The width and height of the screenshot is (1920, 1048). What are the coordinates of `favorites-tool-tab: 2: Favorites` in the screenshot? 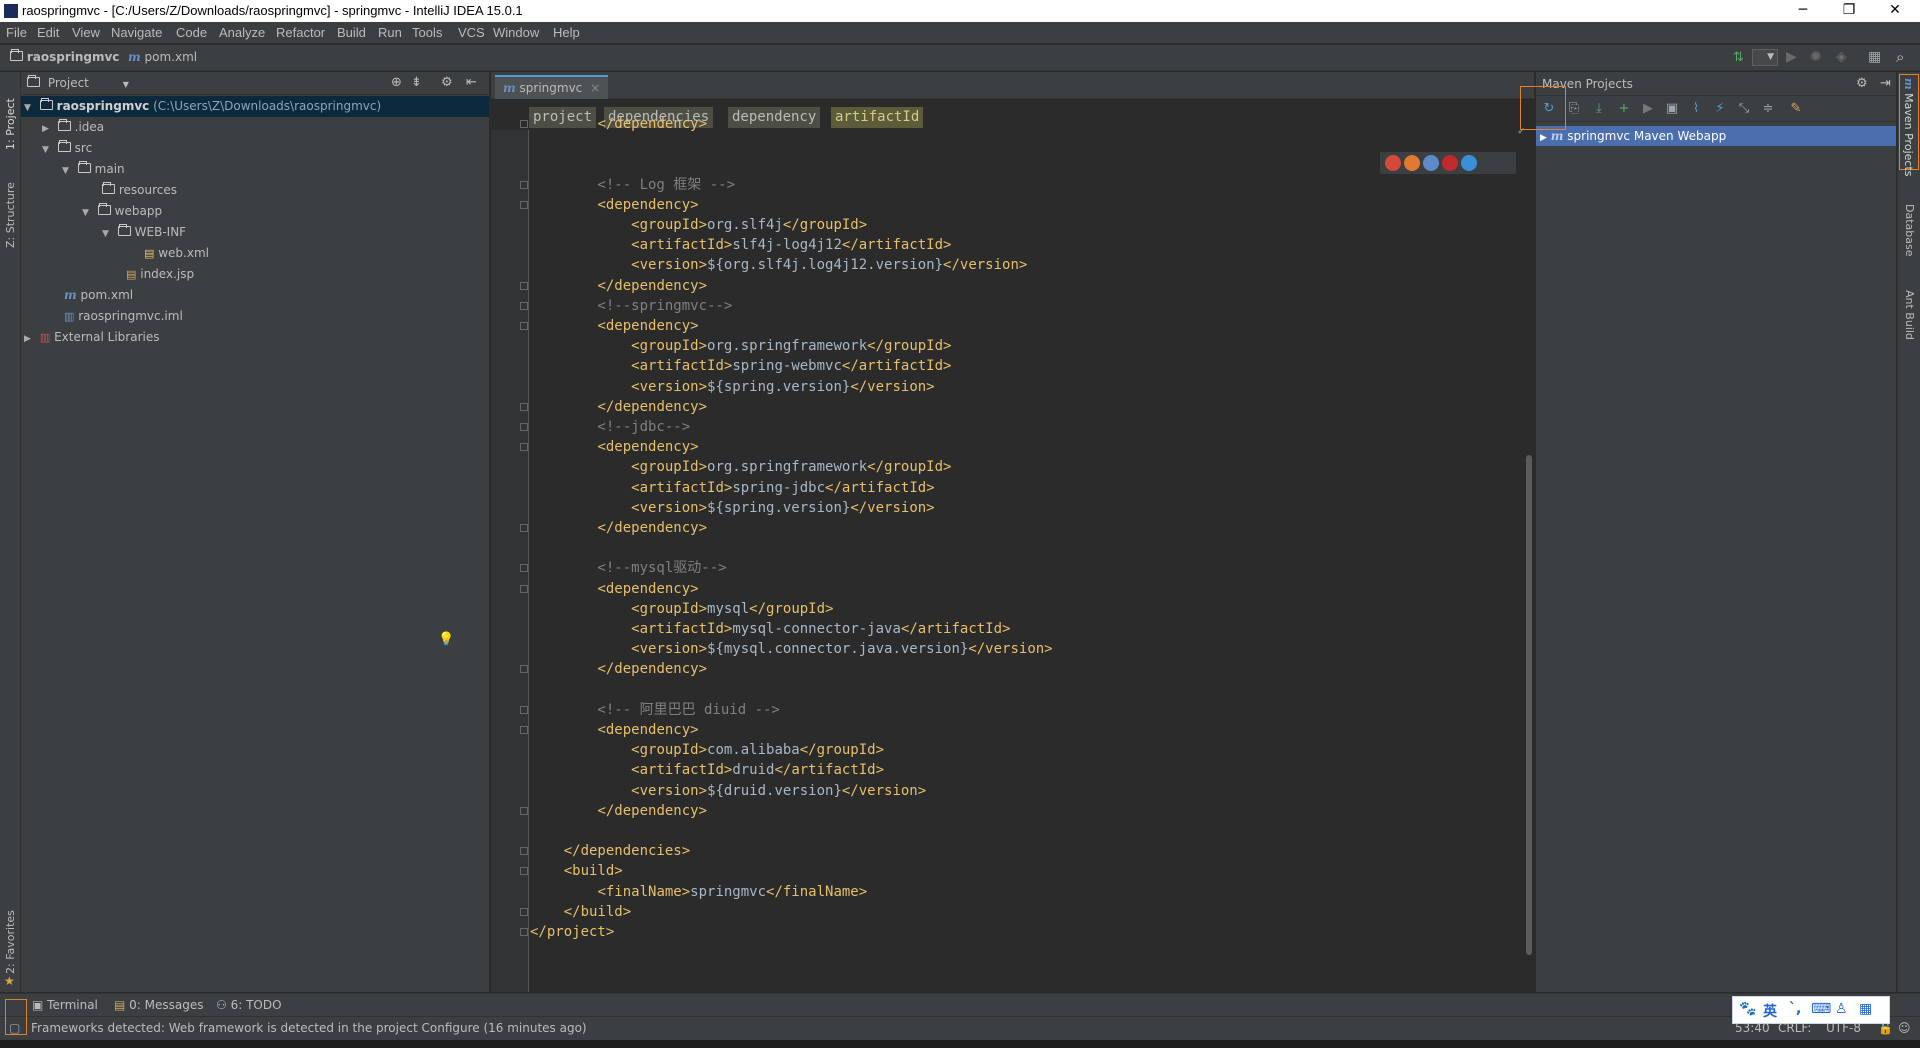 It's located at (10, 939).